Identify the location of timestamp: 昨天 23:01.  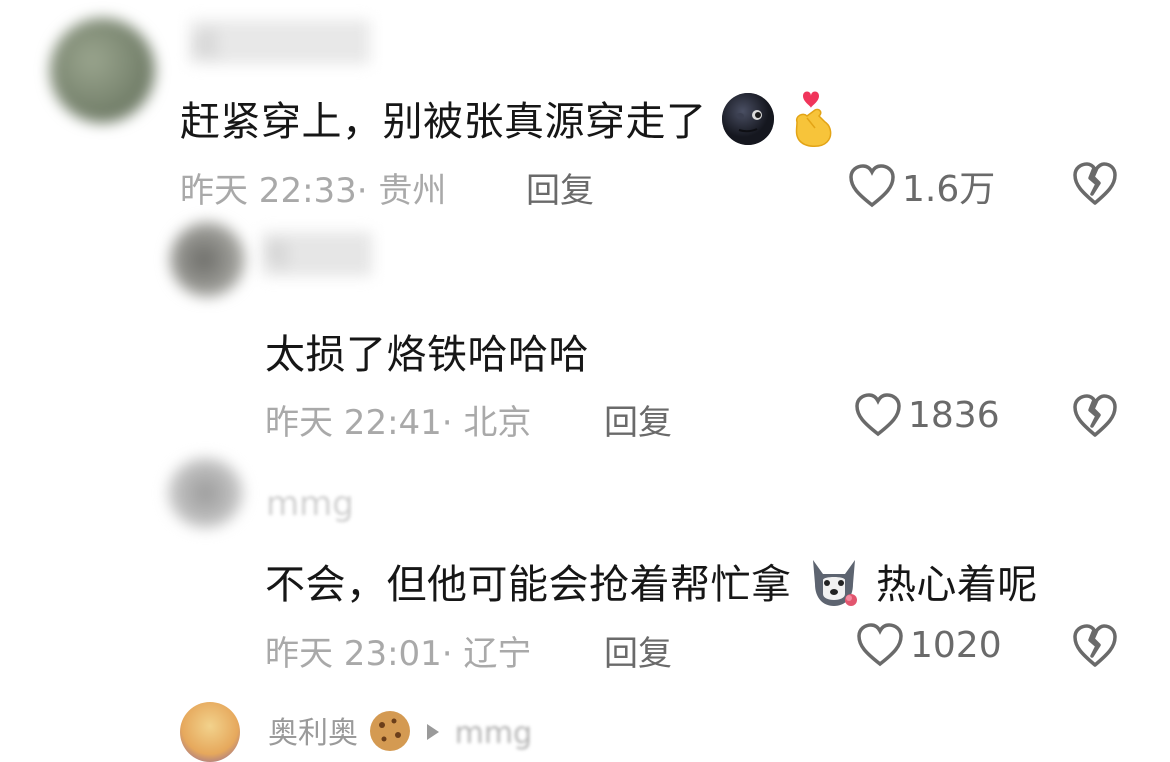
(353, 654).